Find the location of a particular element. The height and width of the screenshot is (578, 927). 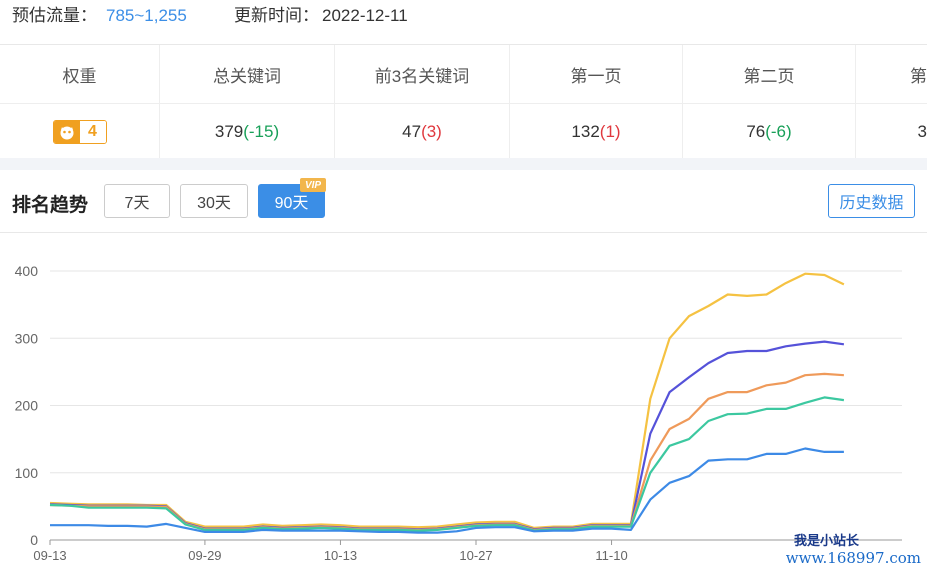

total-keywords-value: 379 is located at coordinates (229, 131).